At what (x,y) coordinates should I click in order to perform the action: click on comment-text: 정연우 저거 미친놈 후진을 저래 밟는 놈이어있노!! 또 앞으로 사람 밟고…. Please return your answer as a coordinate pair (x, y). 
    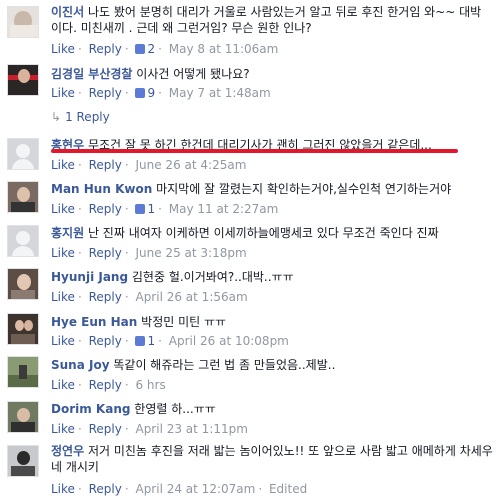
    Looking at the image, I should click on (273, 459).